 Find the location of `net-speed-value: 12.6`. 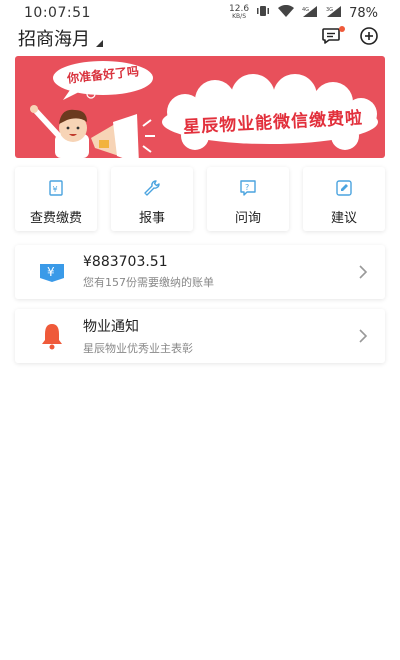

net-speed-value: 12.6 is located at coordinates (239, 9).